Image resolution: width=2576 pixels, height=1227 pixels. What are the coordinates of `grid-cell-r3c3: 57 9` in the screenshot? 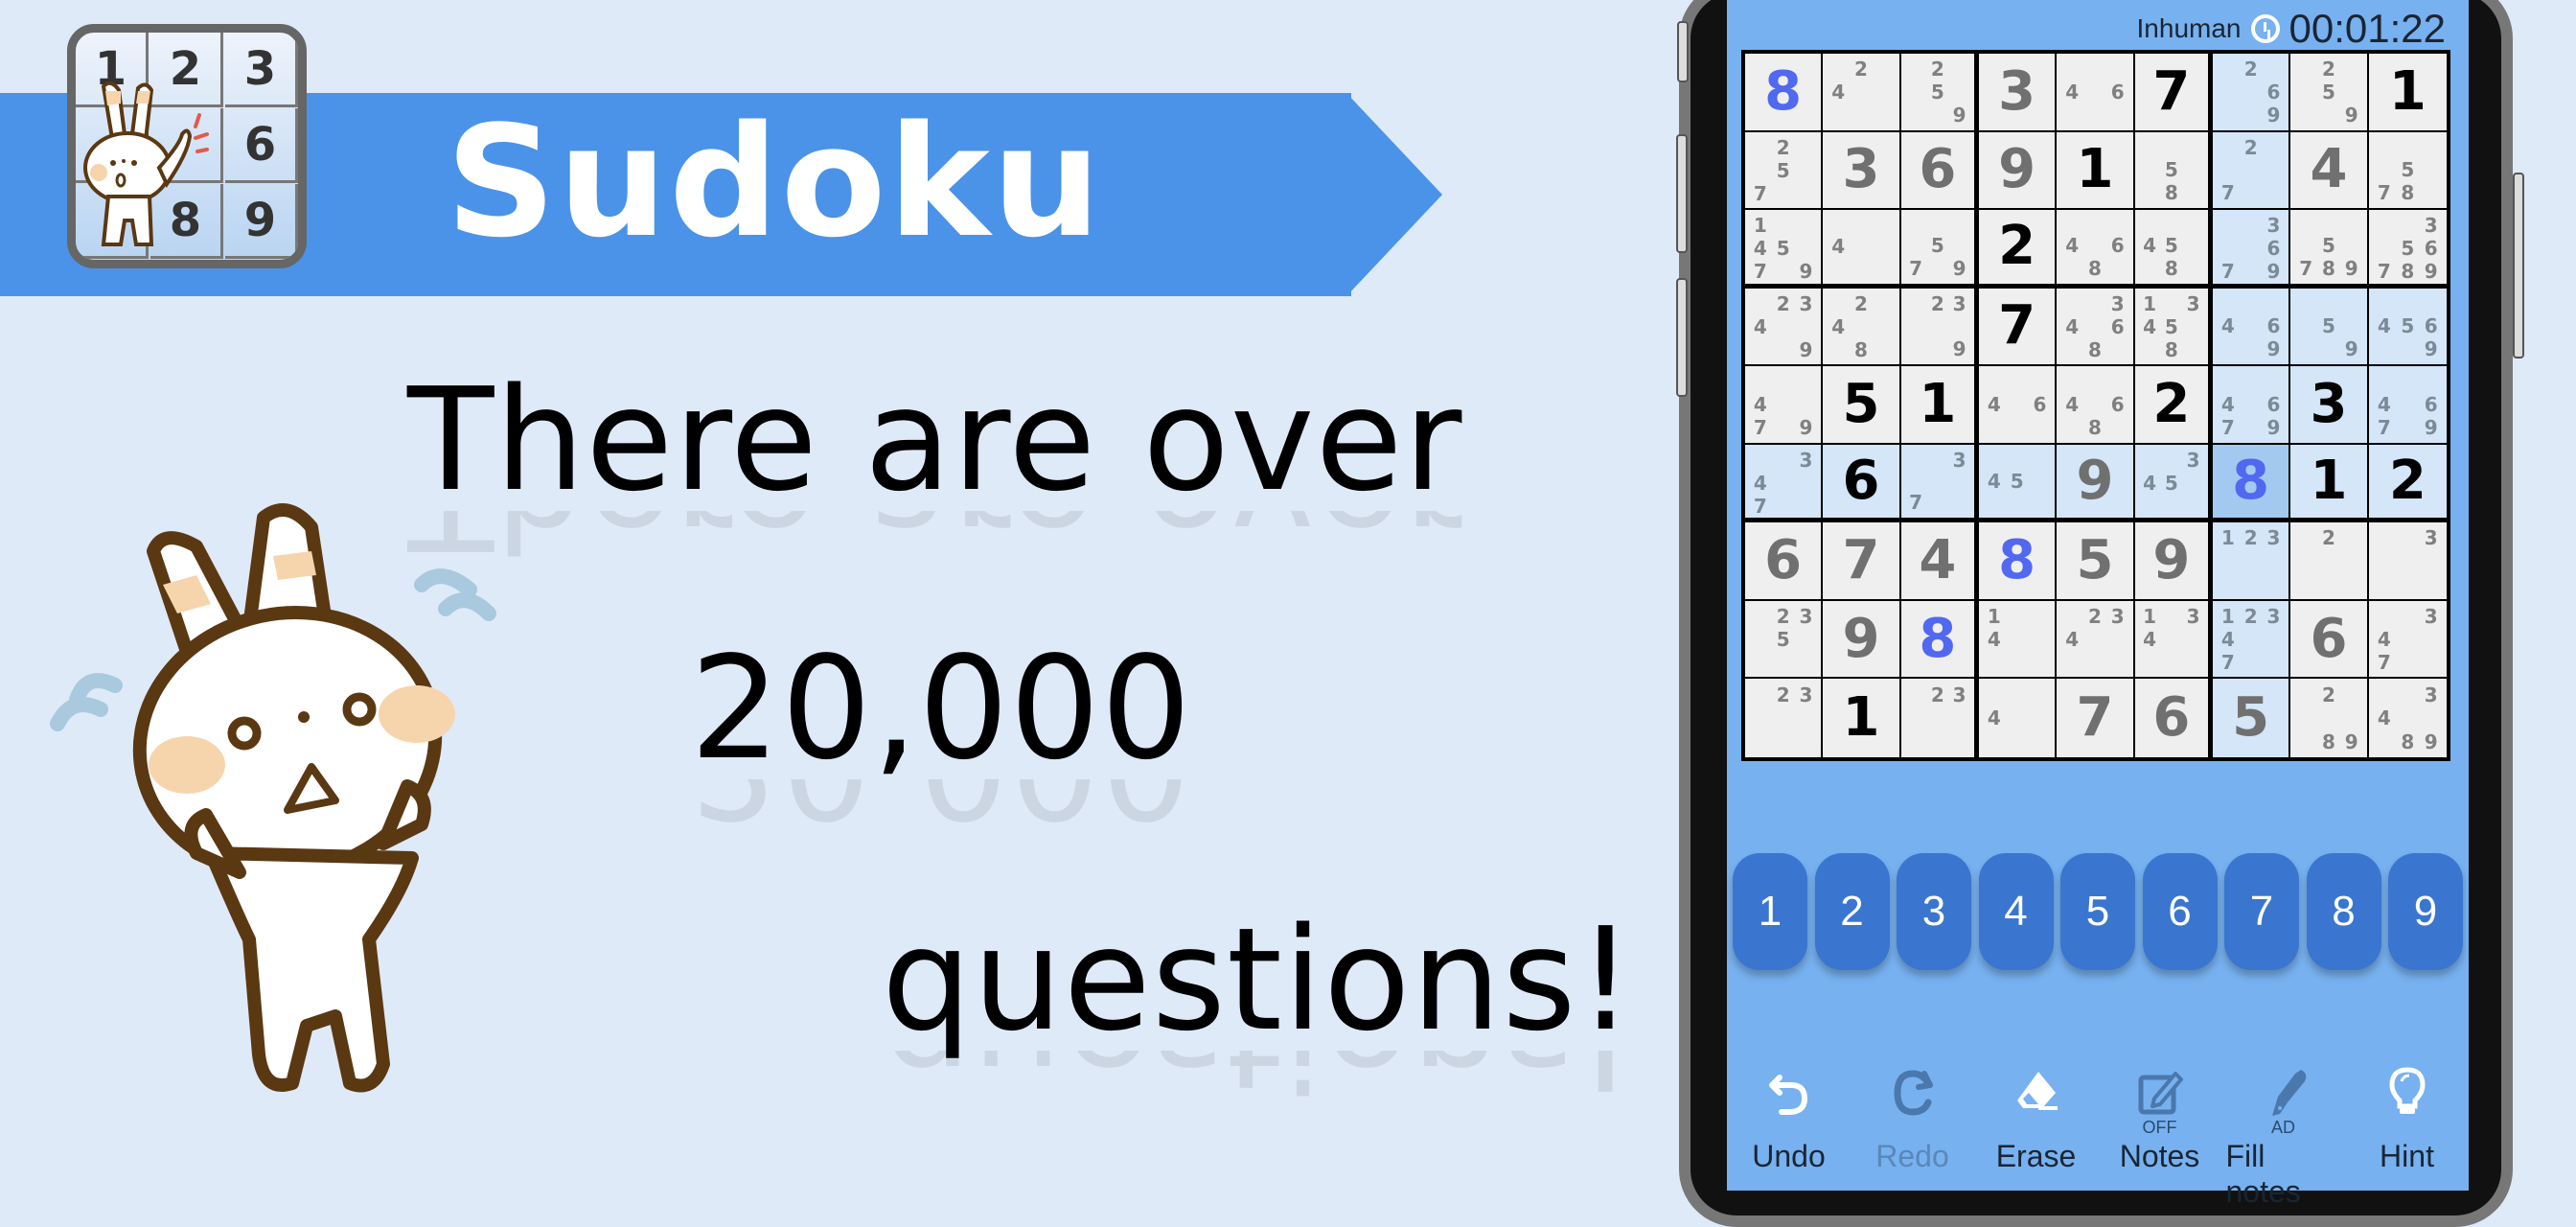 It's located at (1939, 249).